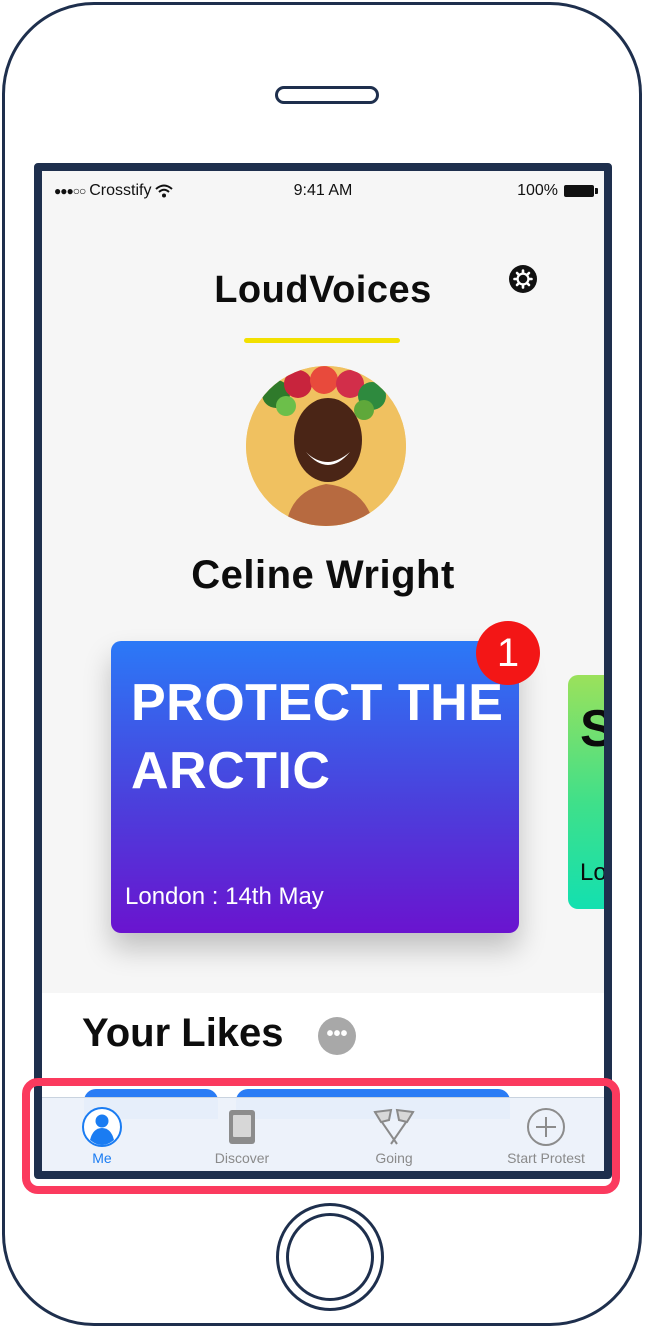 This screenshot has width=648, height=1332. Describe the element at coordinates (537, 190) in the screenshot. I see `battery-percent: 100%` at that location.